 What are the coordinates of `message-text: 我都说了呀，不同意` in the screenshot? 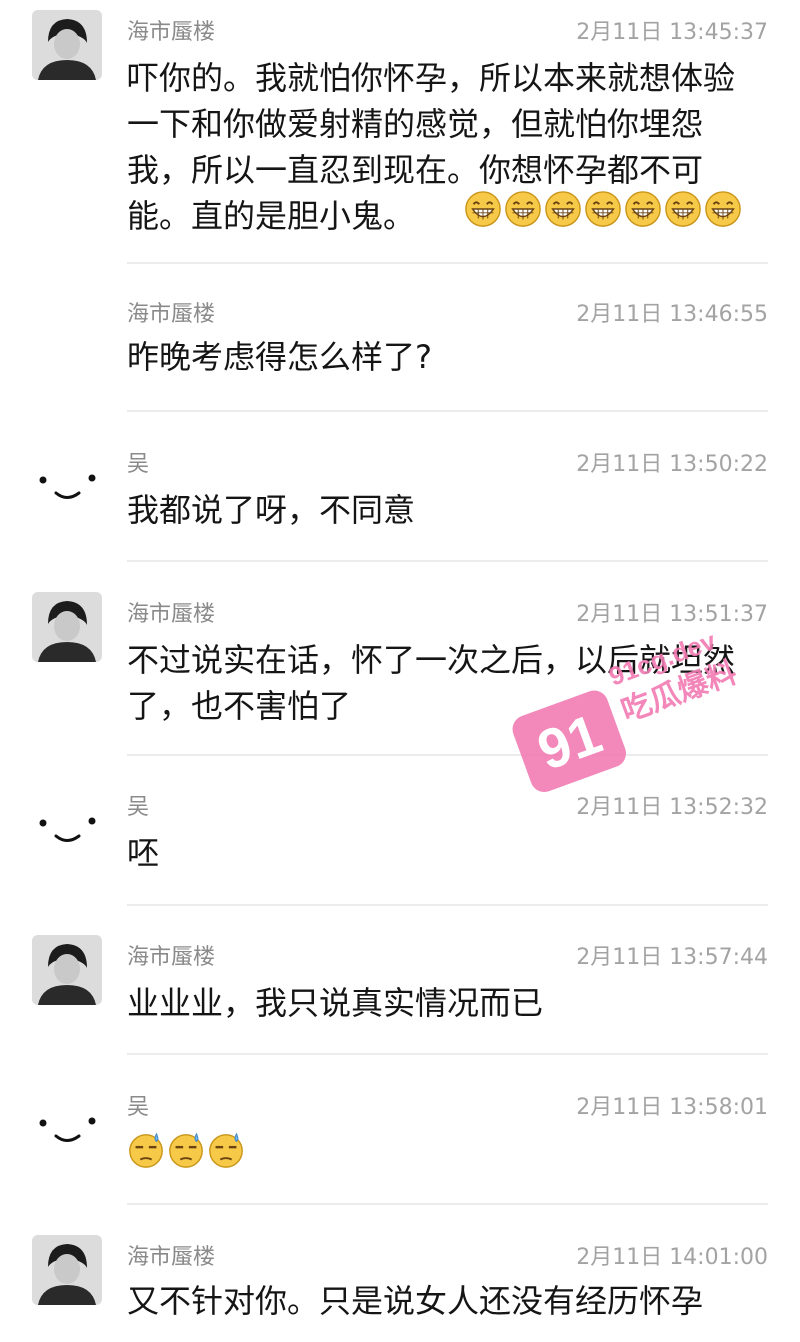 It's located at (271, 510).